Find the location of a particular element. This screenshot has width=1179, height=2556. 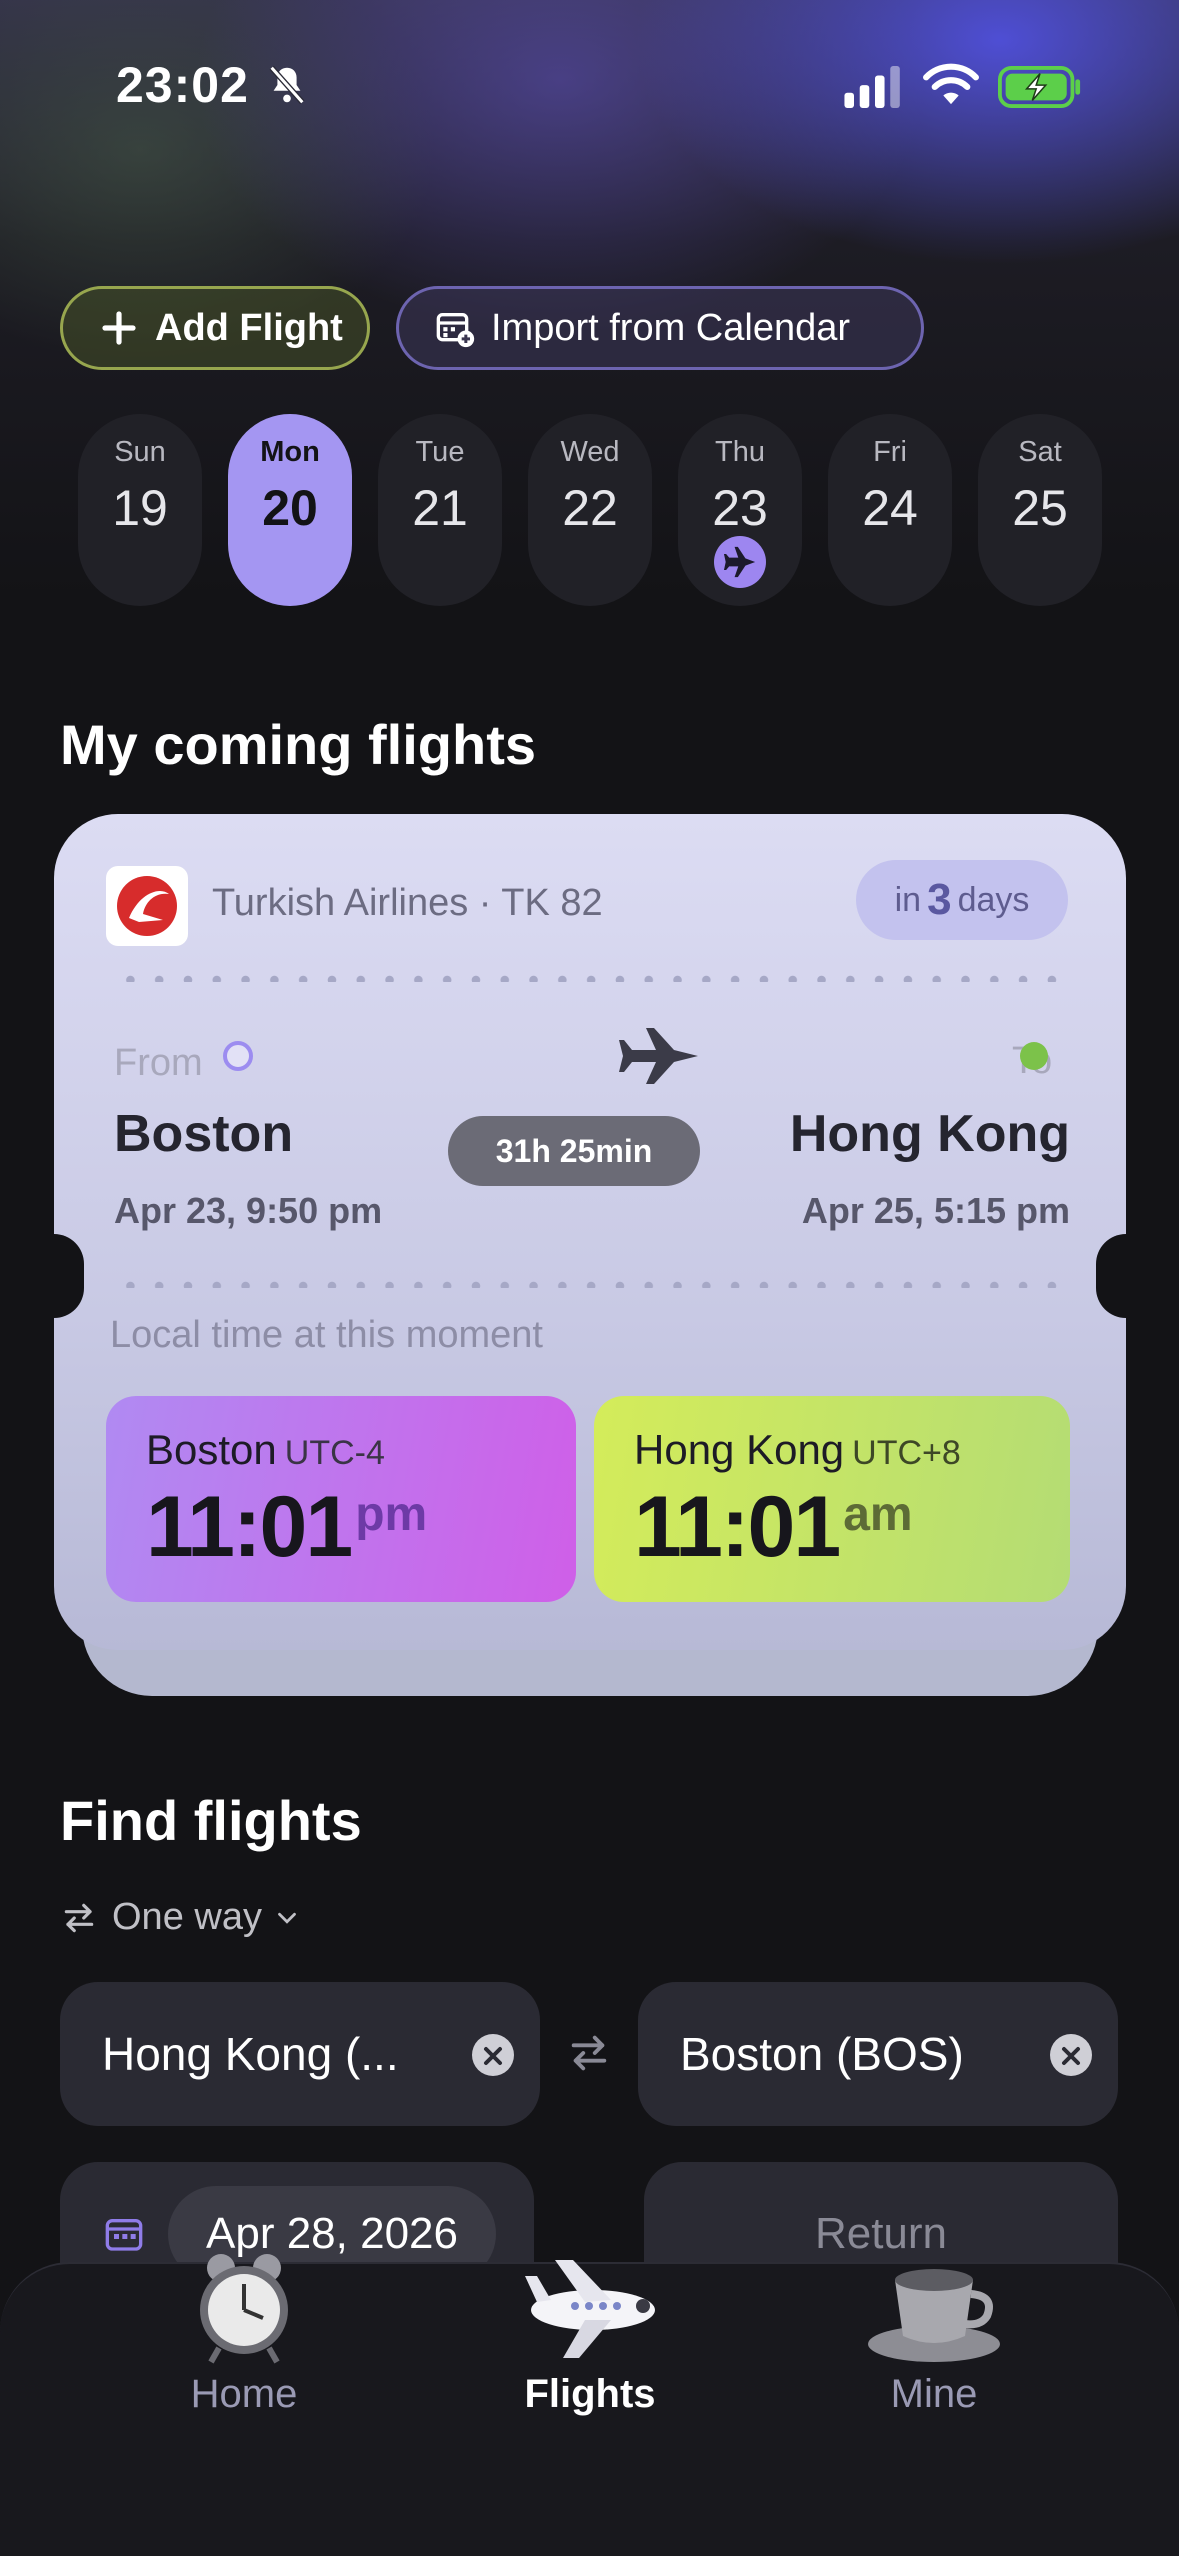

day-name: Sat is located at coordinates (1040, 452).